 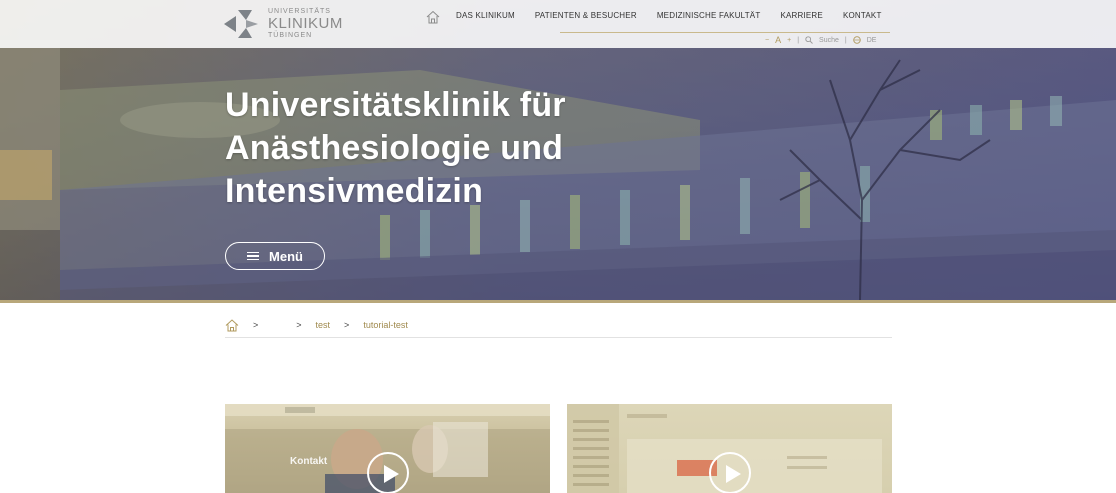 What do you see at coordinates (241, 24) in the screenshot?
I see `logo-mark-icon` at bounding box center [241, 24].